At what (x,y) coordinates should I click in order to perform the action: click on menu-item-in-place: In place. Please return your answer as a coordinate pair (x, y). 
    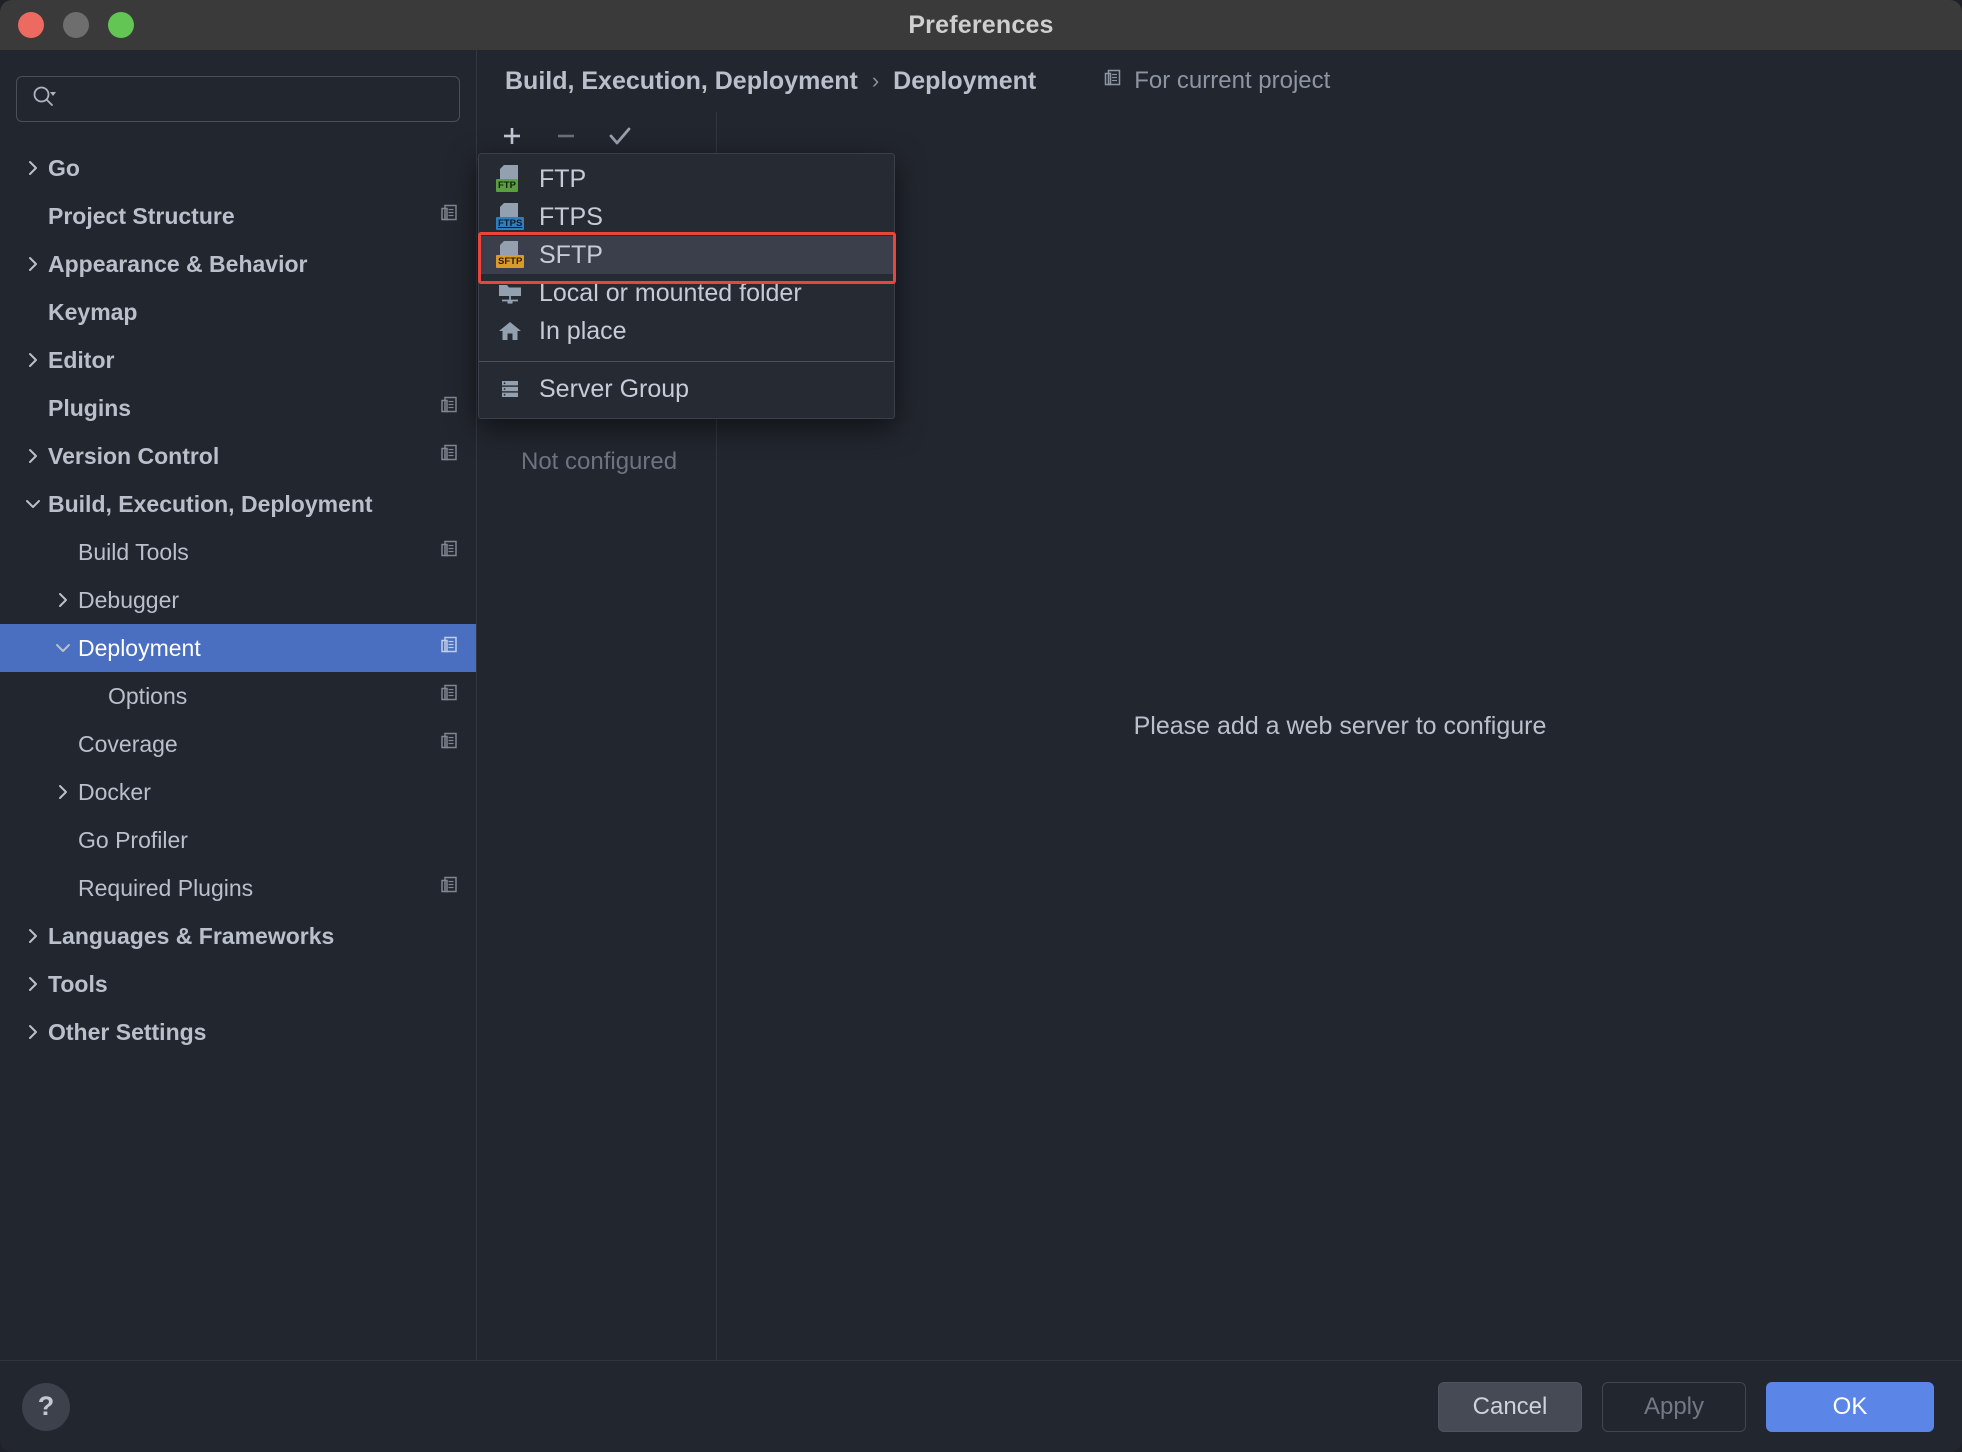
    Looking at the image, I should click on (686, 331).